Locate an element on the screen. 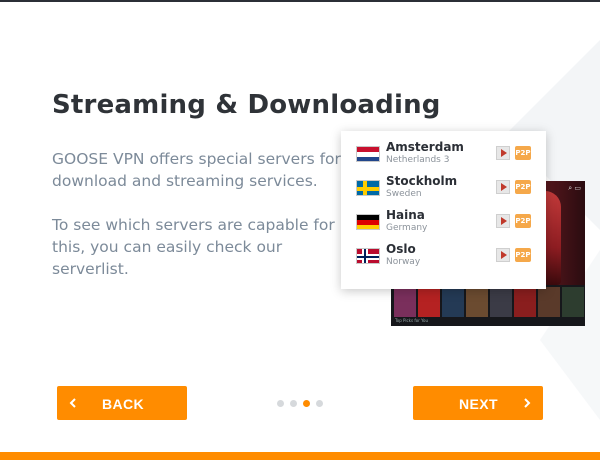  netherlands-flag-icon is located at coordinates (368, 154).